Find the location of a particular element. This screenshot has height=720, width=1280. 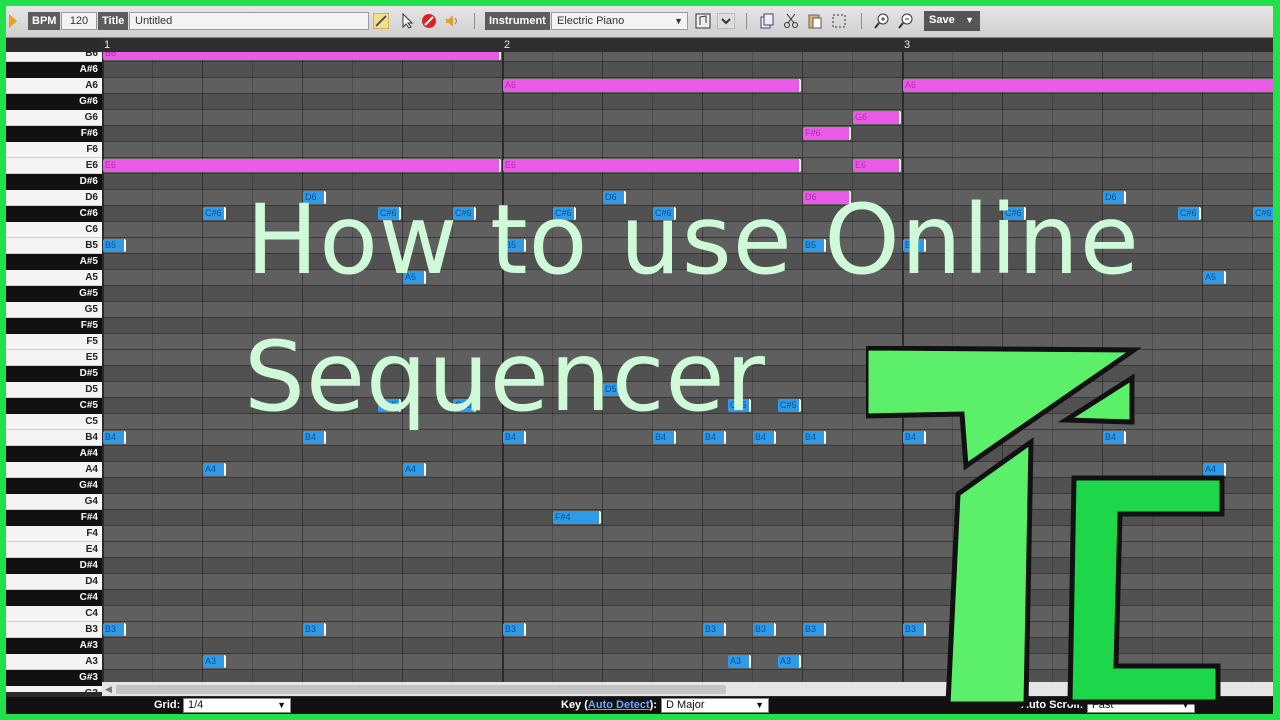

piano-key: A4 is located at coordinates (54, 470).